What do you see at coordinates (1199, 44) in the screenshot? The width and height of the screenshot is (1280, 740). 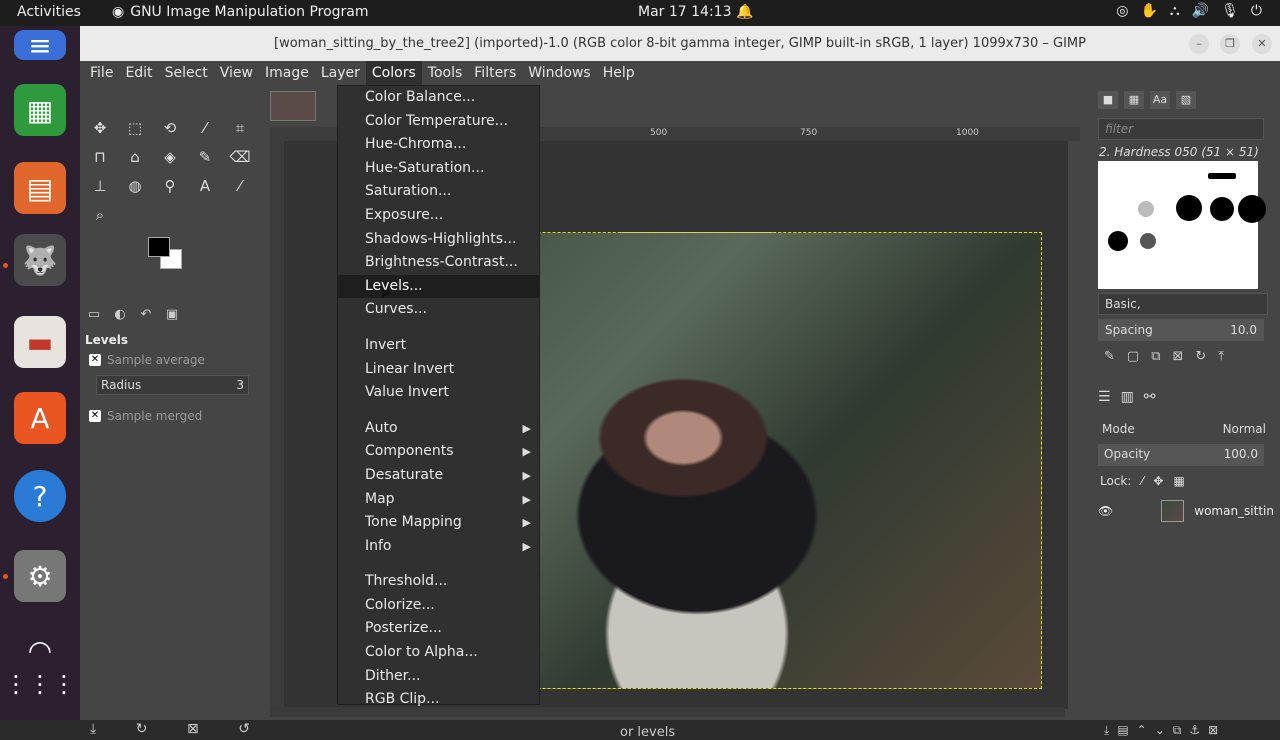 I see `minimize-button: –` at bounding box center [1199, 44].